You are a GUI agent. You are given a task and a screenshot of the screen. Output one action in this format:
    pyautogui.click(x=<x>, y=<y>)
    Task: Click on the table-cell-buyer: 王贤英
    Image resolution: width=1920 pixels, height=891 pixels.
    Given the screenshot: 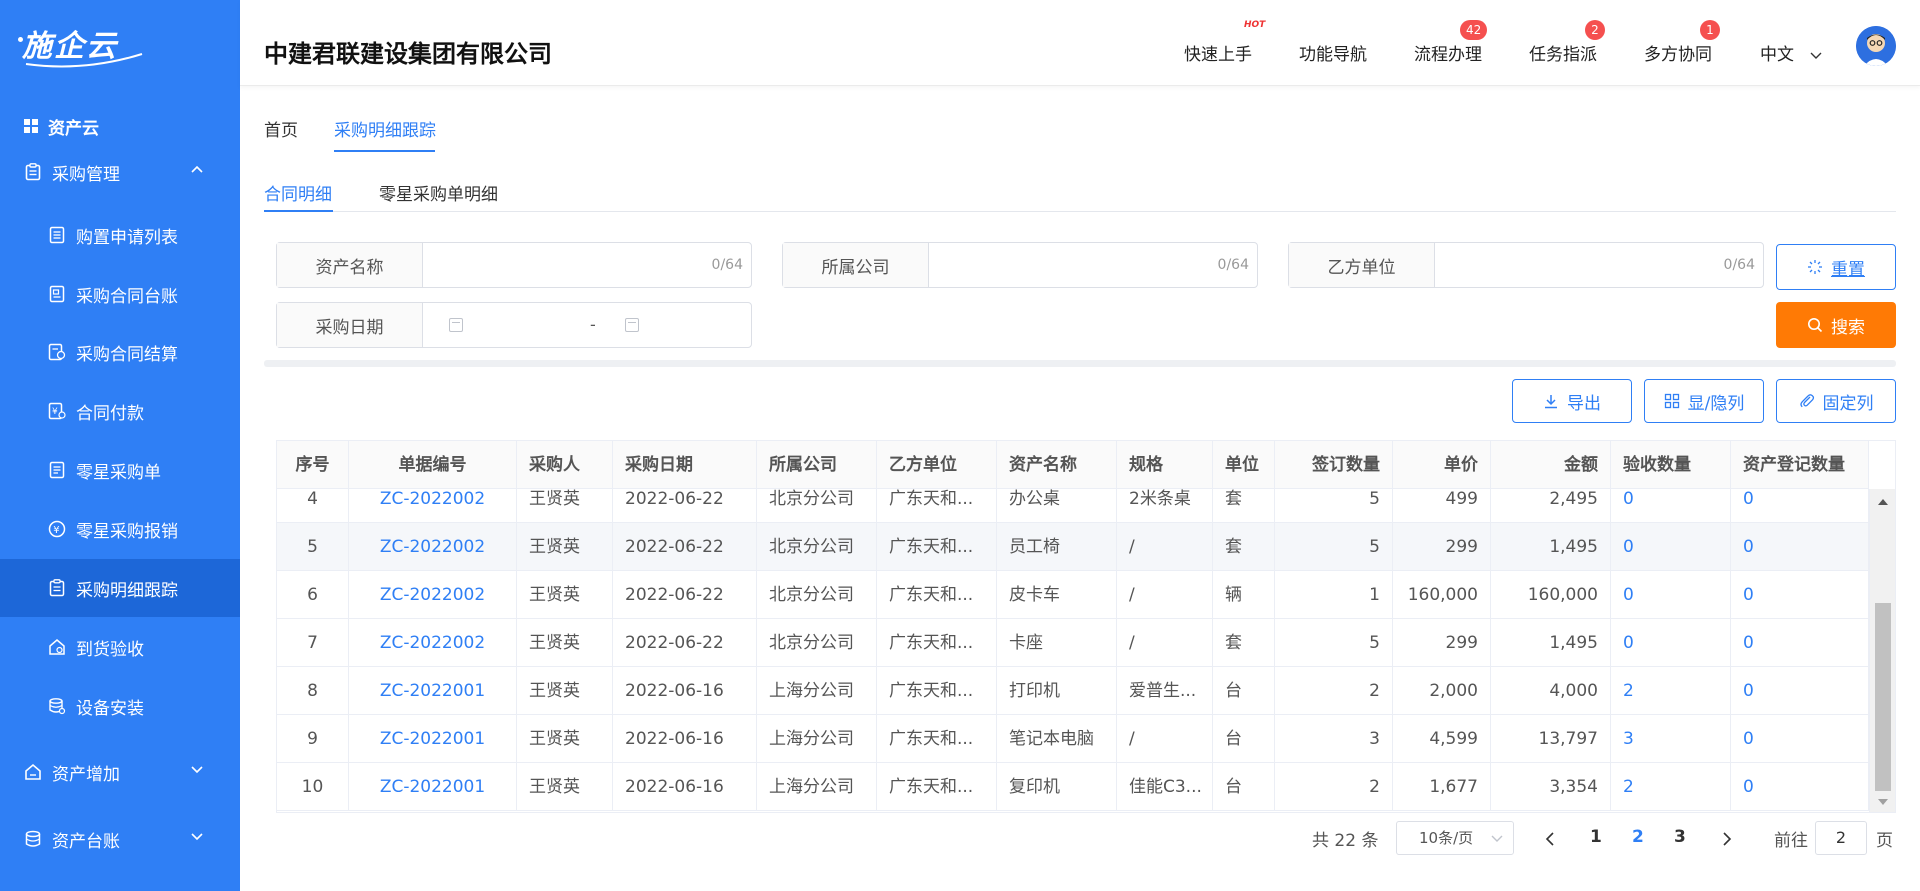 What is the action you would take?
    pyautogui.click(x=565, y=691)
    